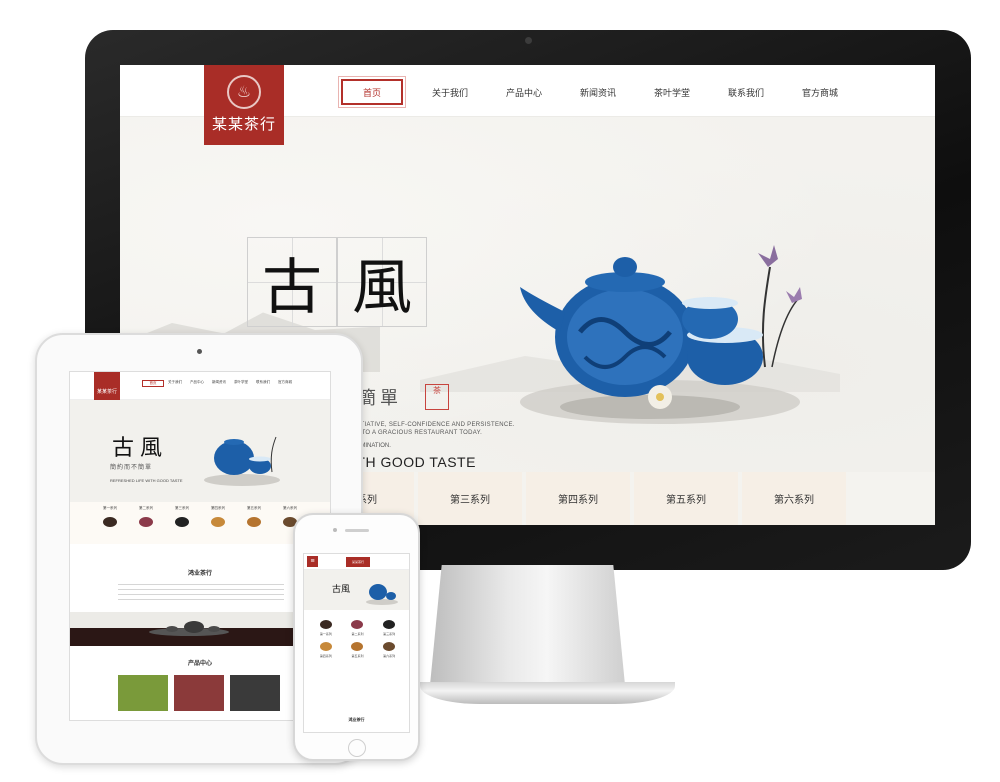  I want to click on hero-english-text: REFRESHED LIFE WITH GOOD TASTE, so click(146, 480).